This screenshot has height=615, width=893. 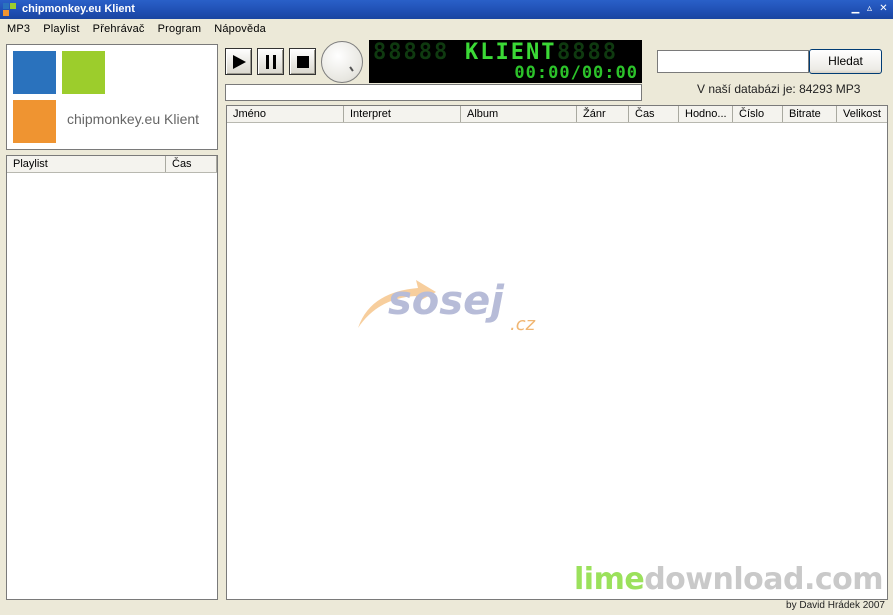 I want to click on playlist-header: Playlist Čas, so click(x=112, y=164).